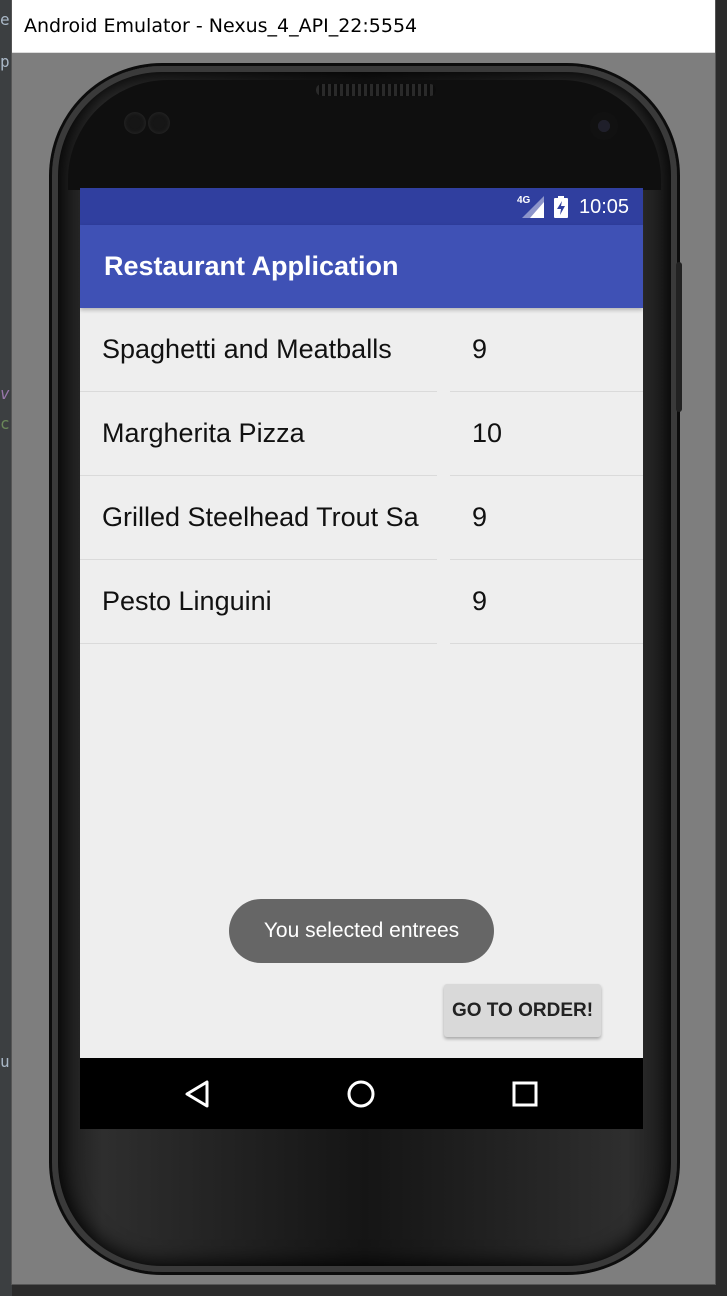 The image size is (727, 1296). What do you see at coordinates (247, 349) in the screenshot?
I see `item-name: Spaghetti and Meatballs` at bounding box center [247, 349].